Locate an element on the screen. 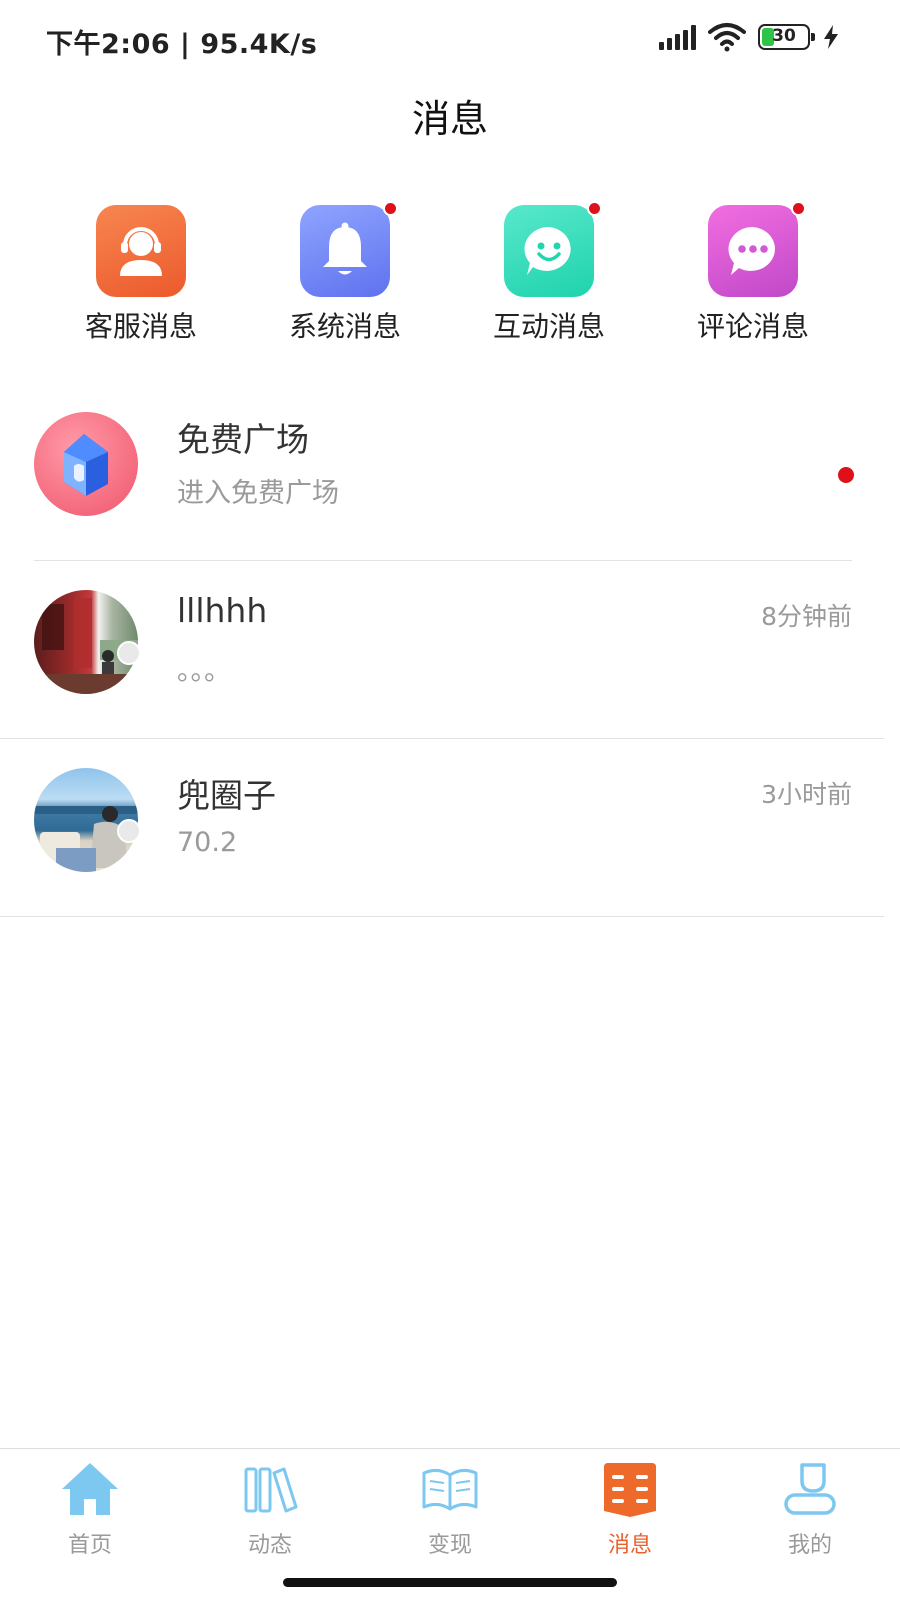  battery-level: 30 is located at coordinates (784, 36).